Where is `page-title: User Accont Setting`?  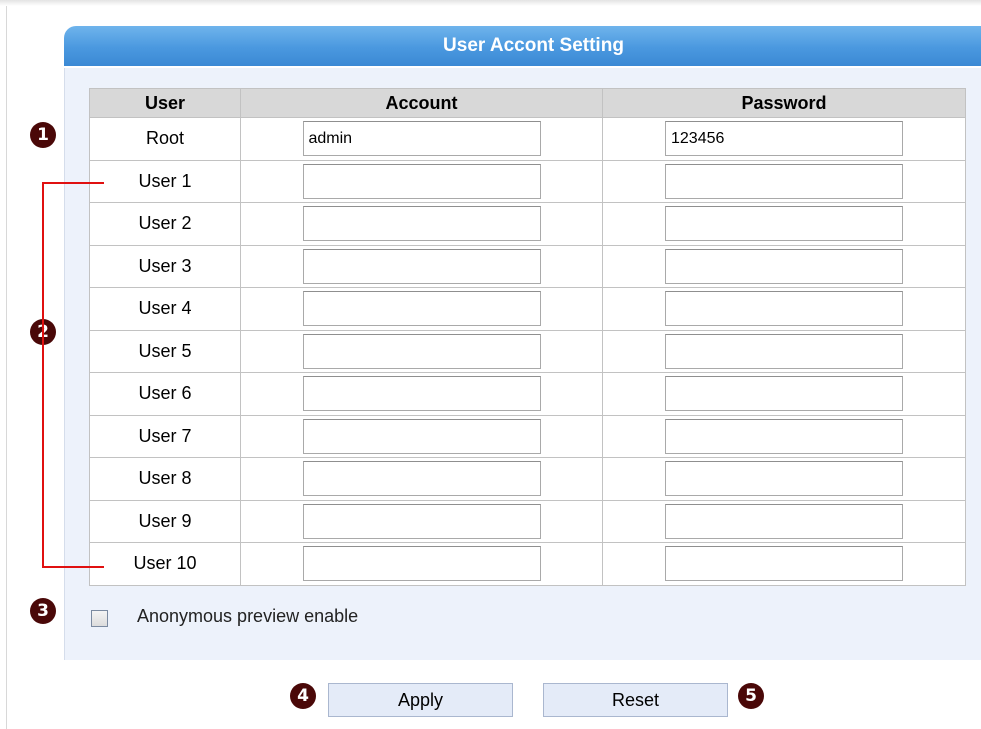
page-title: User Accont Setting is located at coordinates (533, 45).